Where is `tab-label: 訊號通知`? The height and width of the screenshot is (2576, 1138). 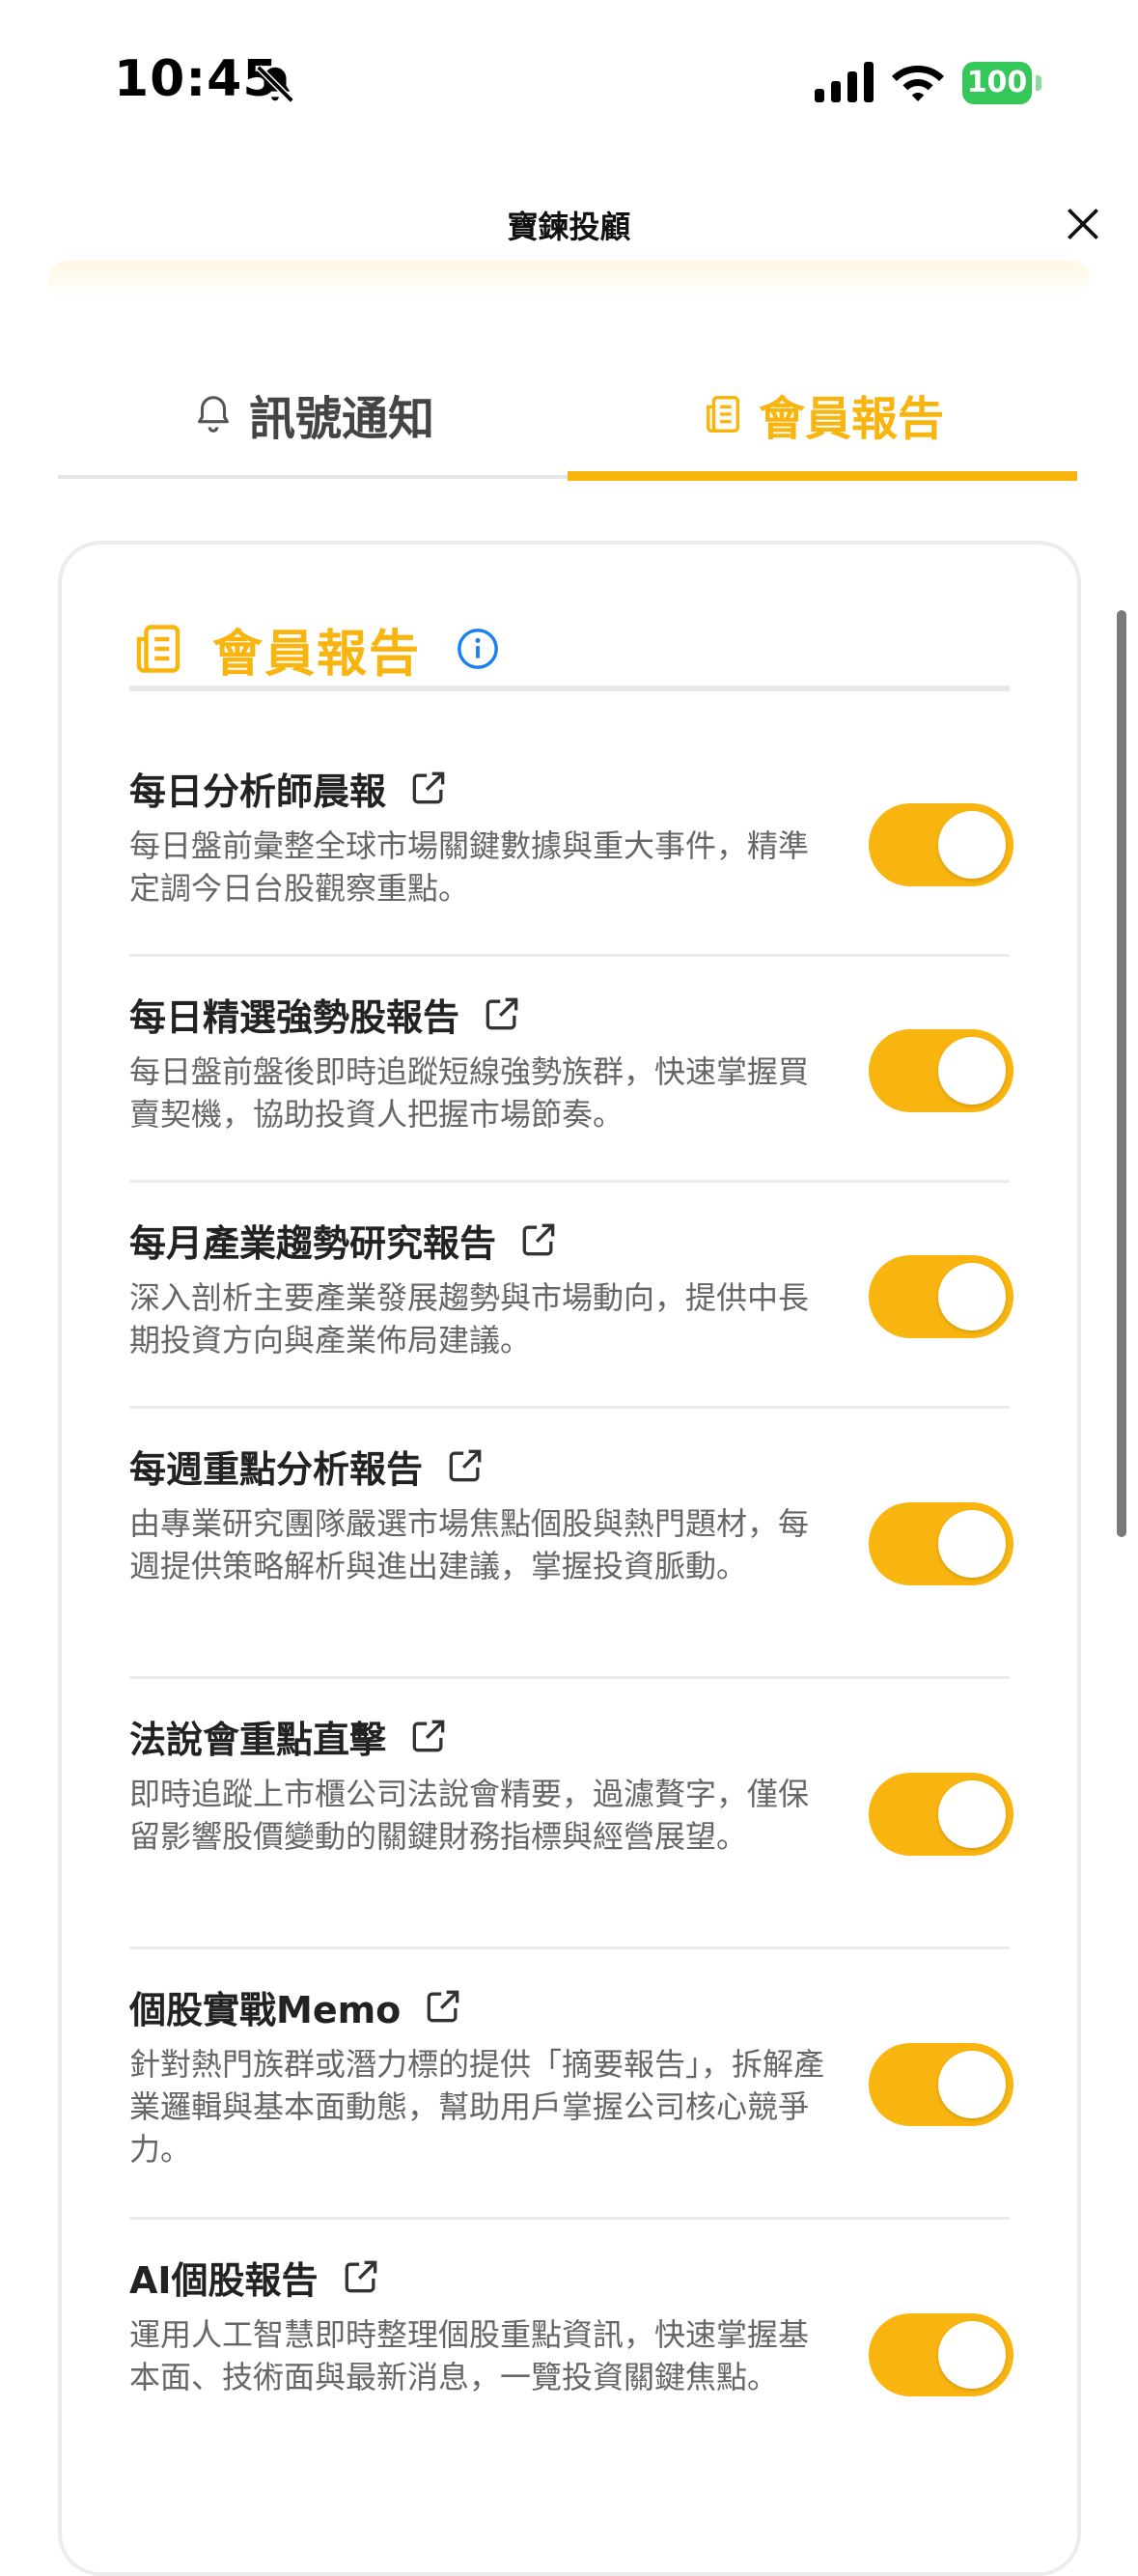 tab-label: 訊號通知 is located at coordinates (341, 419).